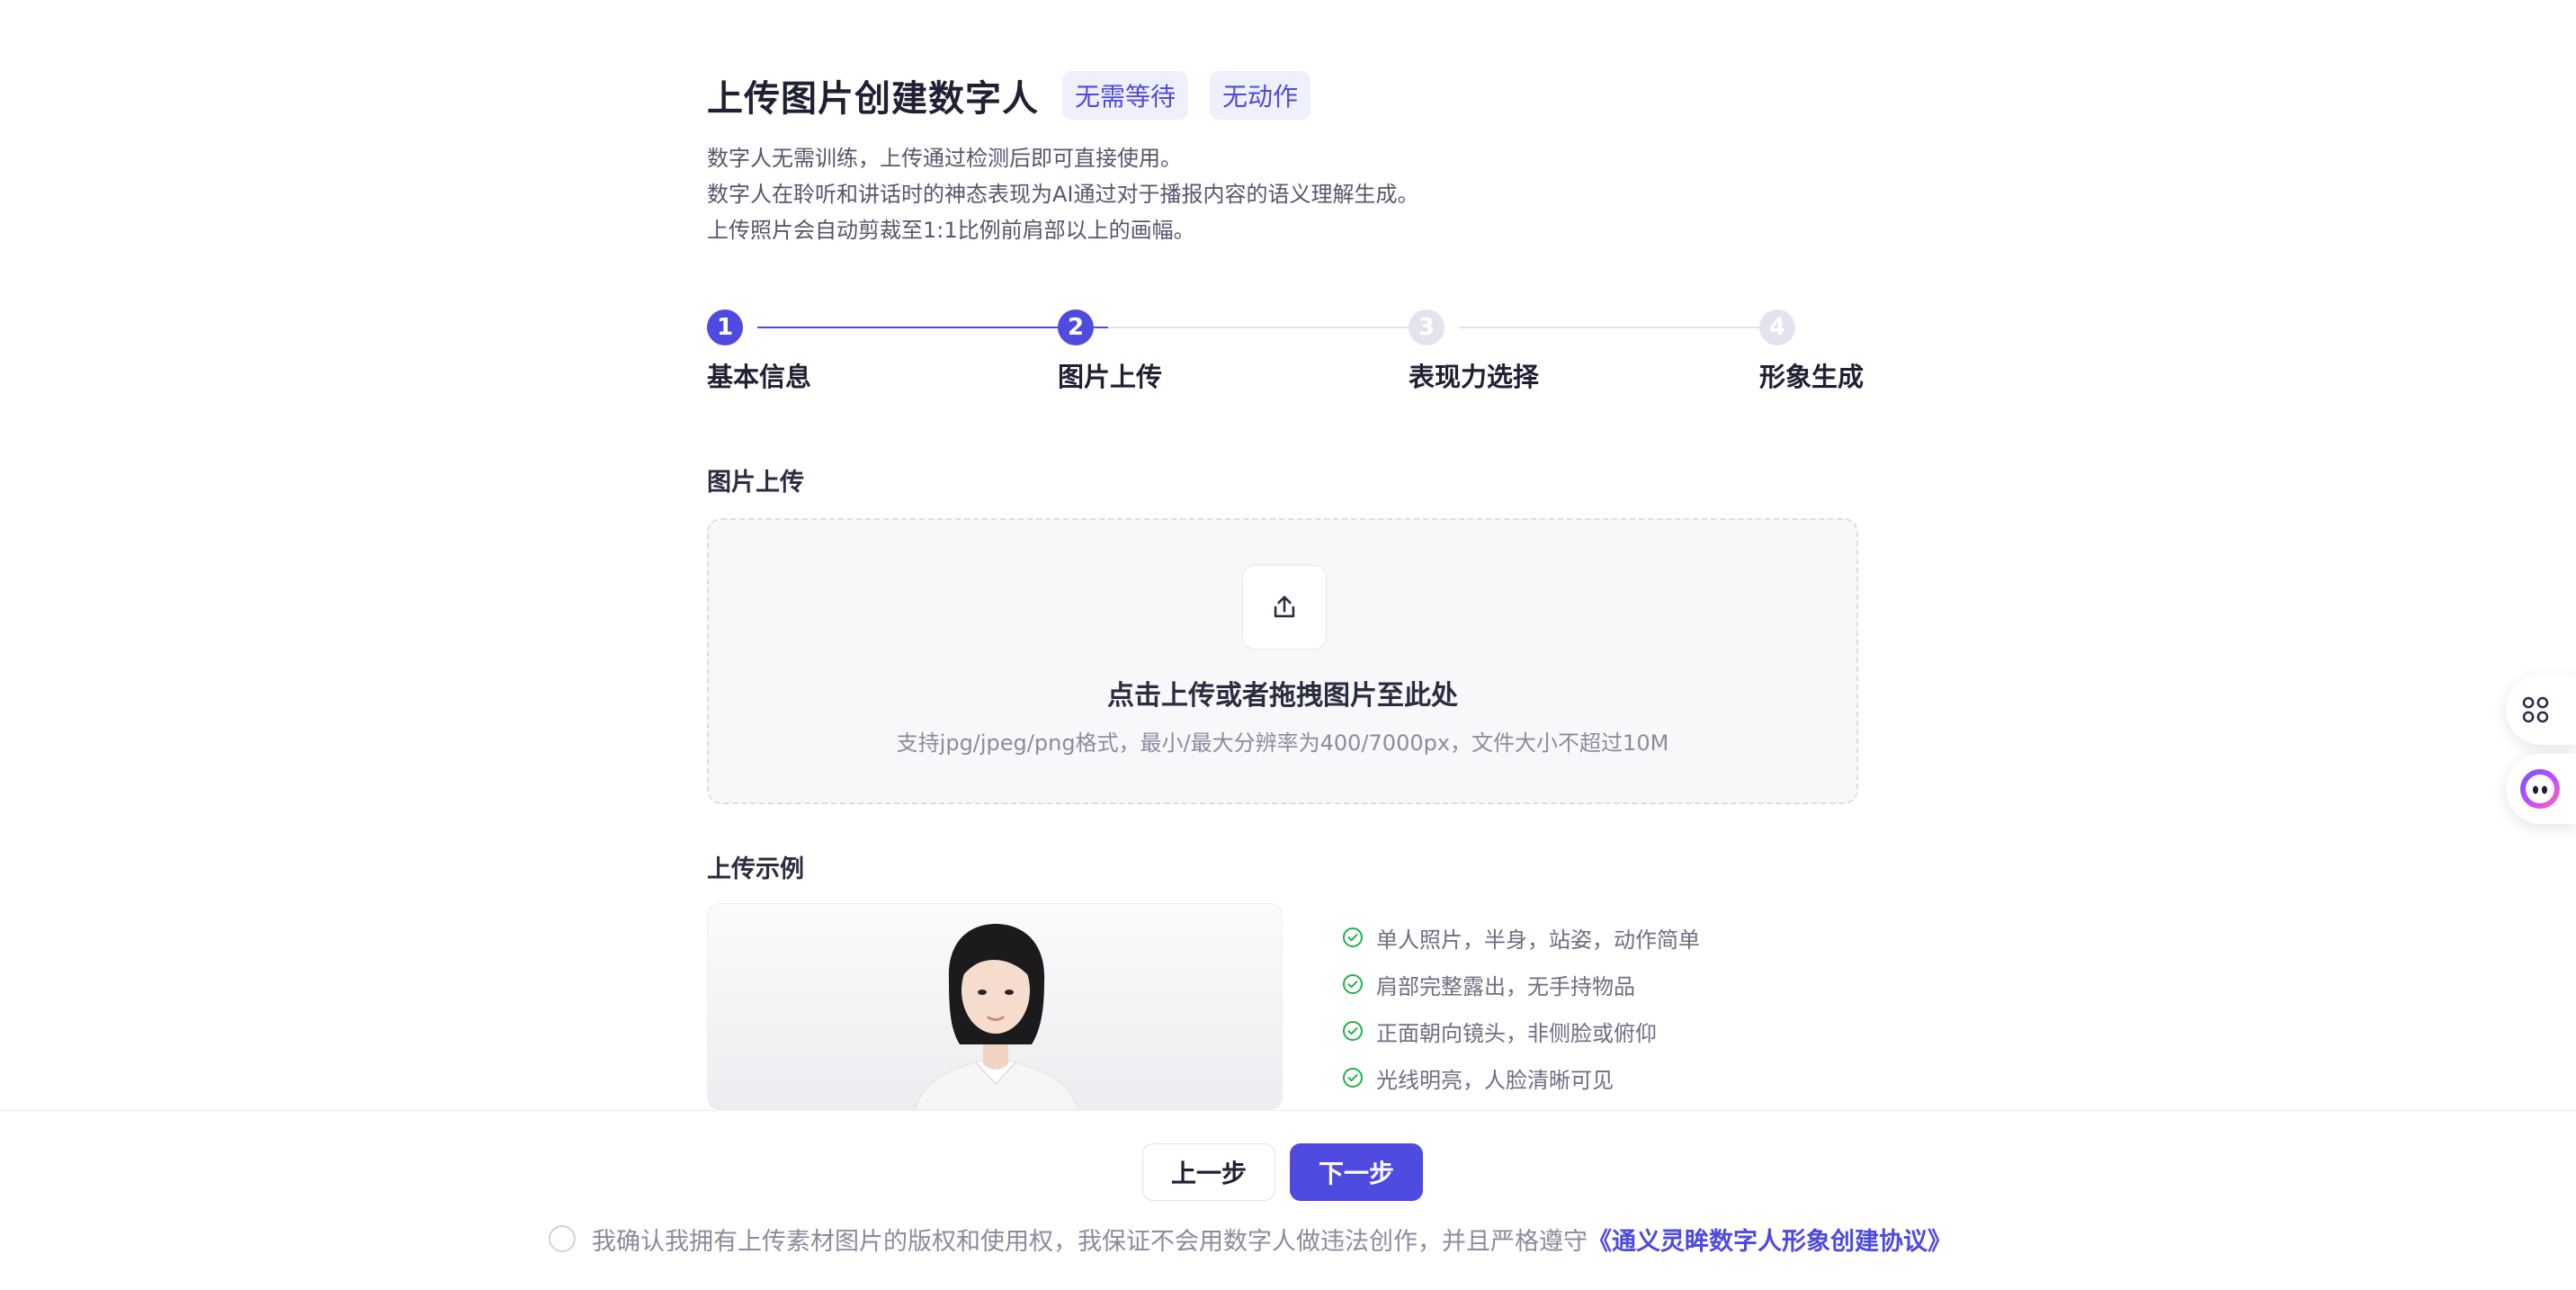 The height and width of the screenshot is (1290, 2576). I want to click on step-basic-info: 1 基本信息, so click(759, 351).